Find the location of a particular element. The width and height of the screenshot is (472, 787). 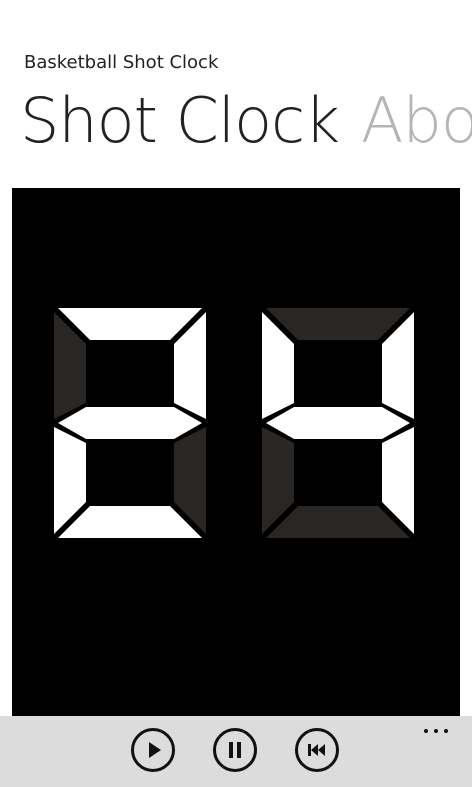

pause-button is located at coordinates (235, 750).